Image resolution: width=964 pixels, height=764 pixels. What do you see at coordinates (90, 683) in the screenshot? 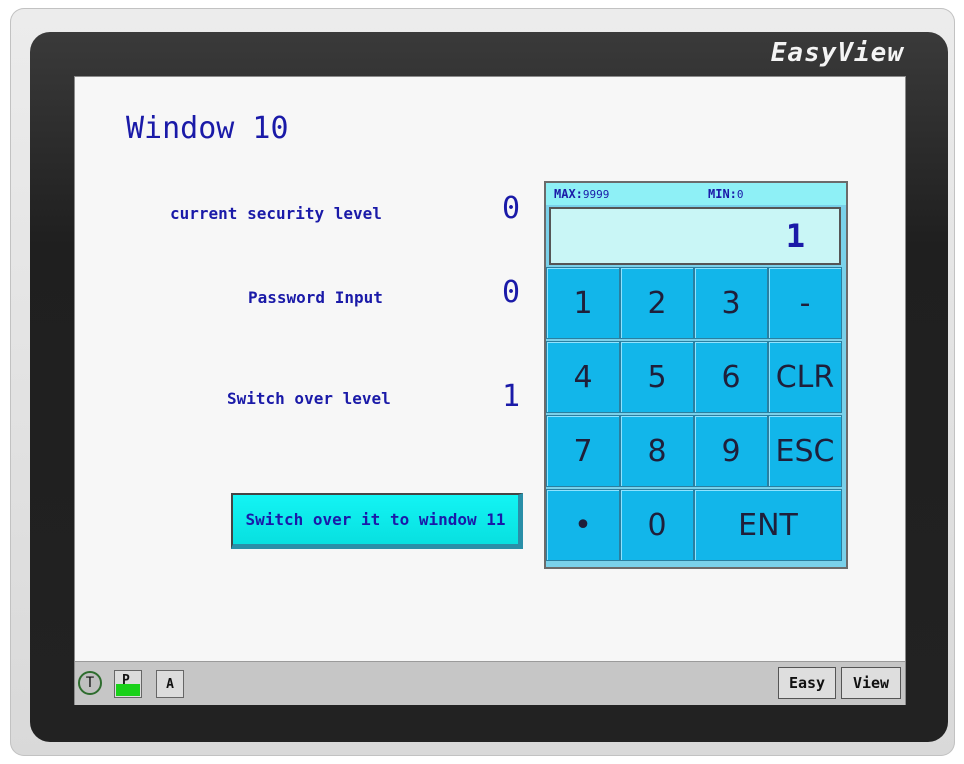
I see `t-indicator: T` at bounding box center [90, 683].